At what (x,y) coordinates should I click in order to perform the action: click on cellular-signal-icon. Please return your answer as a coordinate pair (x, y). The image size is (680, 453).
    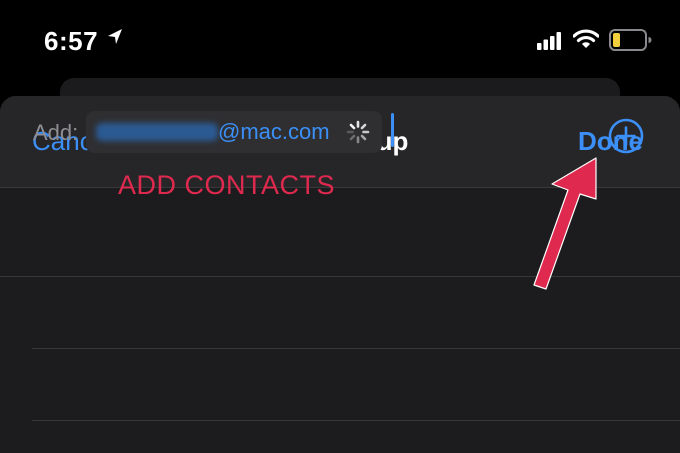
    Looking at the image, I should click on (549, 41).